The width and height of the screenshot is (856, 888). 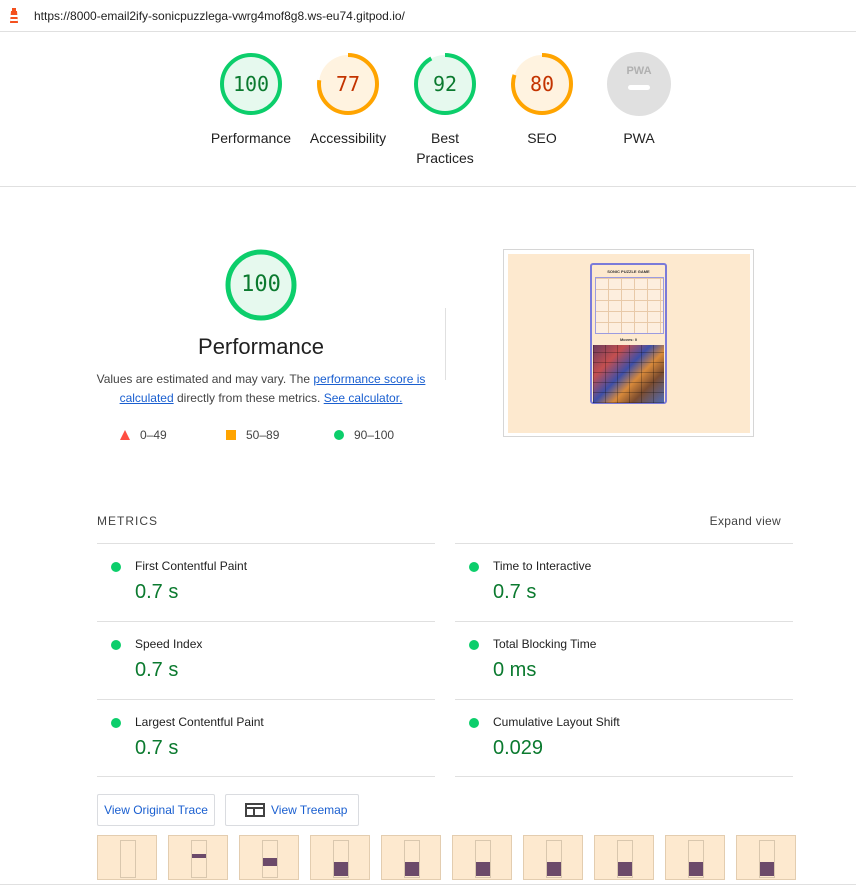 I want to click on button-label: View Original Trace, so click(x=156, y=810).